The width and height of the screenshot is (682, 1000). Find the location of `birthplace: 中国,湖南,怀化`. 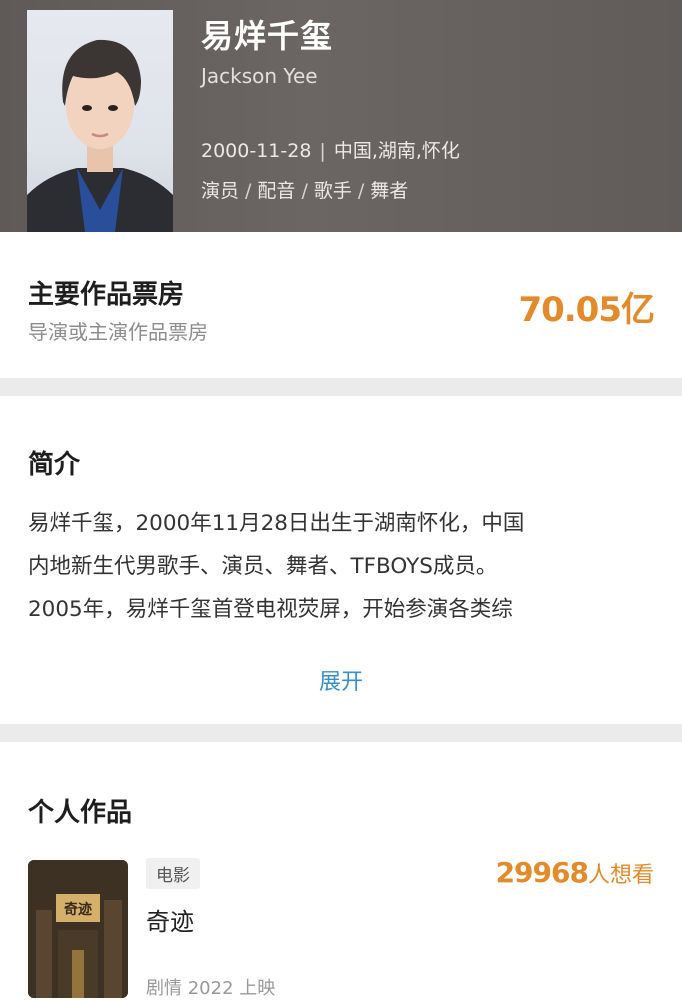

birthplace: 中国,湖南,怀化 is located at coordinates (396, 151).